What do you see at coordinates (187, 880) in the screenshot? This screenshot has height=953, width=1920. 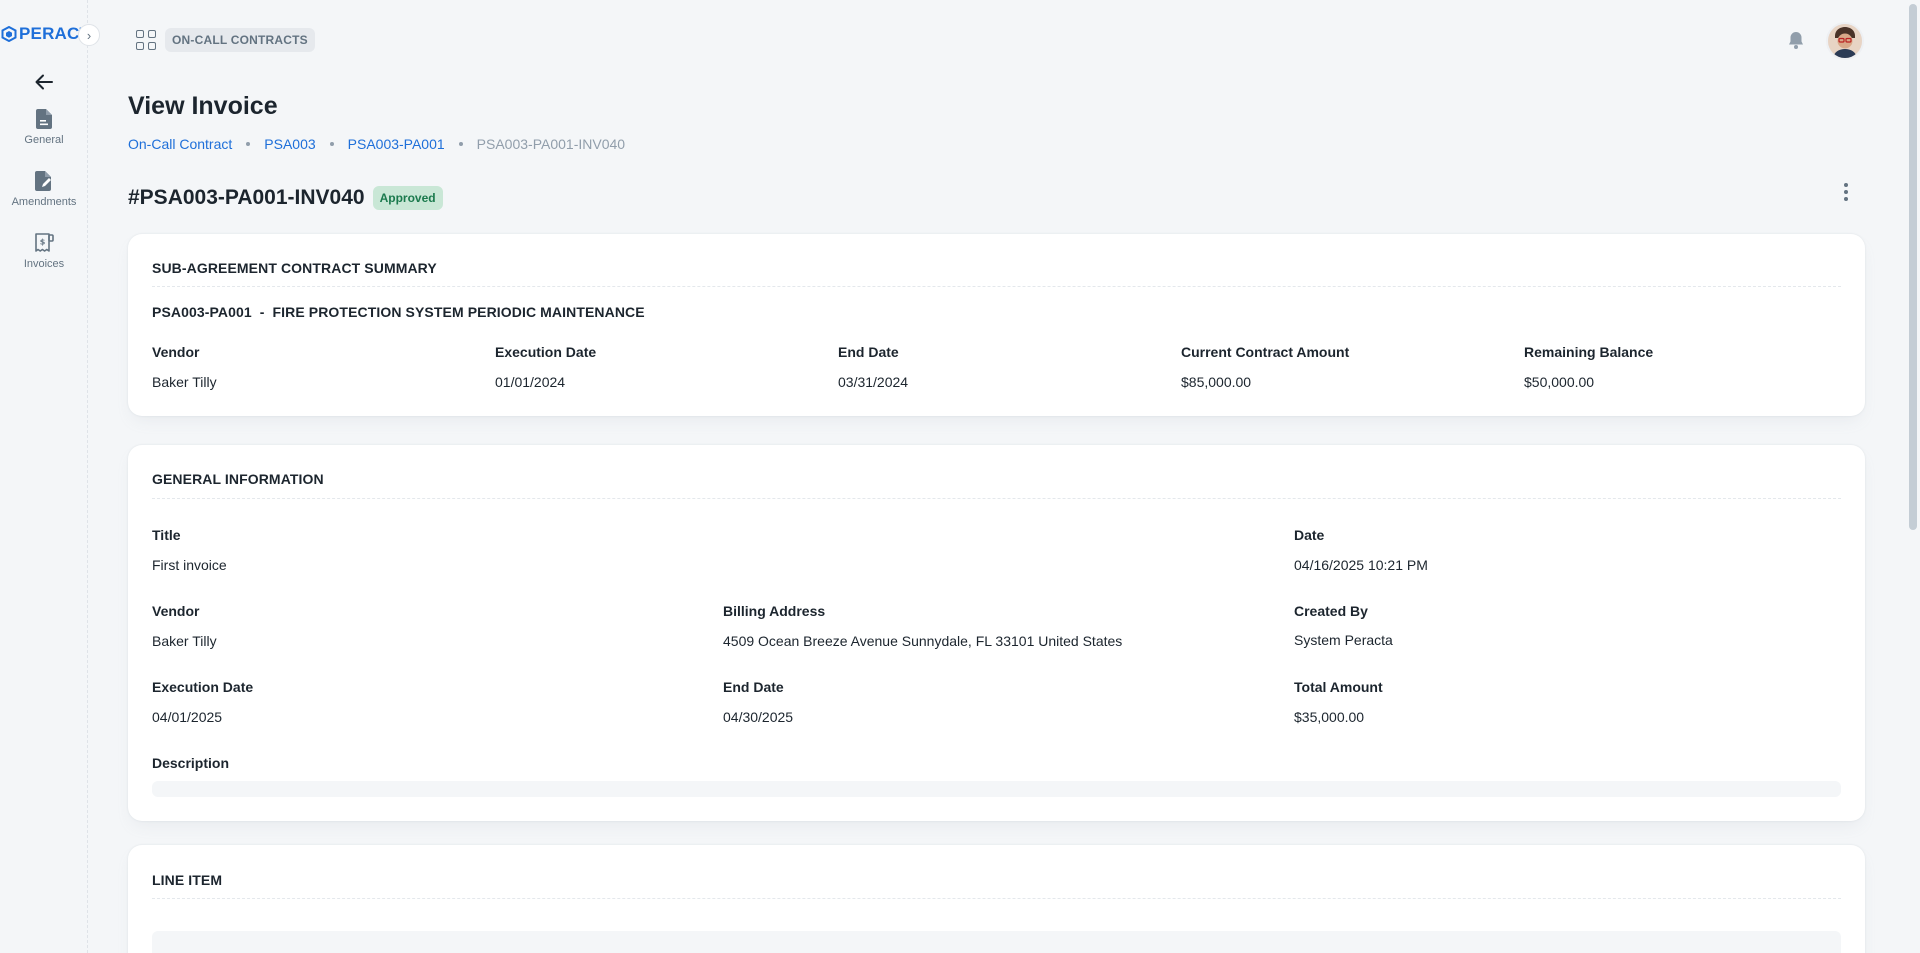 I see `card-title: LINE ITEM` at bounding box center [187, 880].